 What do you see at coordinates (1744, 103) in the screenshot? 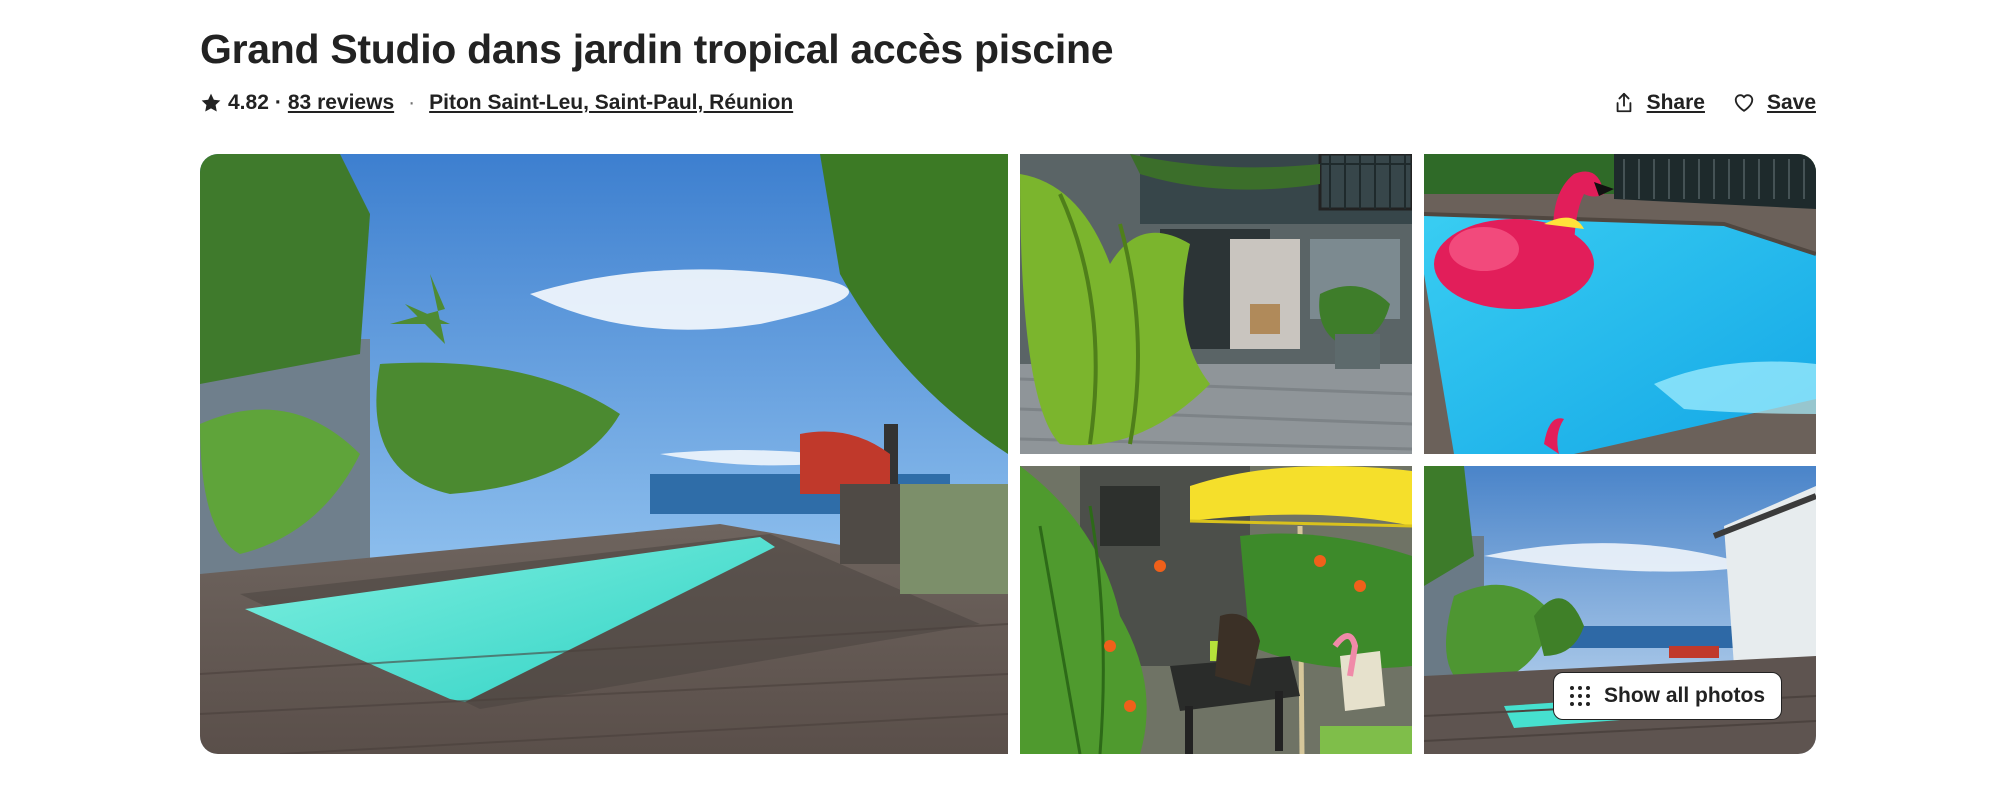
I see `heart-icon` at bounding box center [1744, 103].